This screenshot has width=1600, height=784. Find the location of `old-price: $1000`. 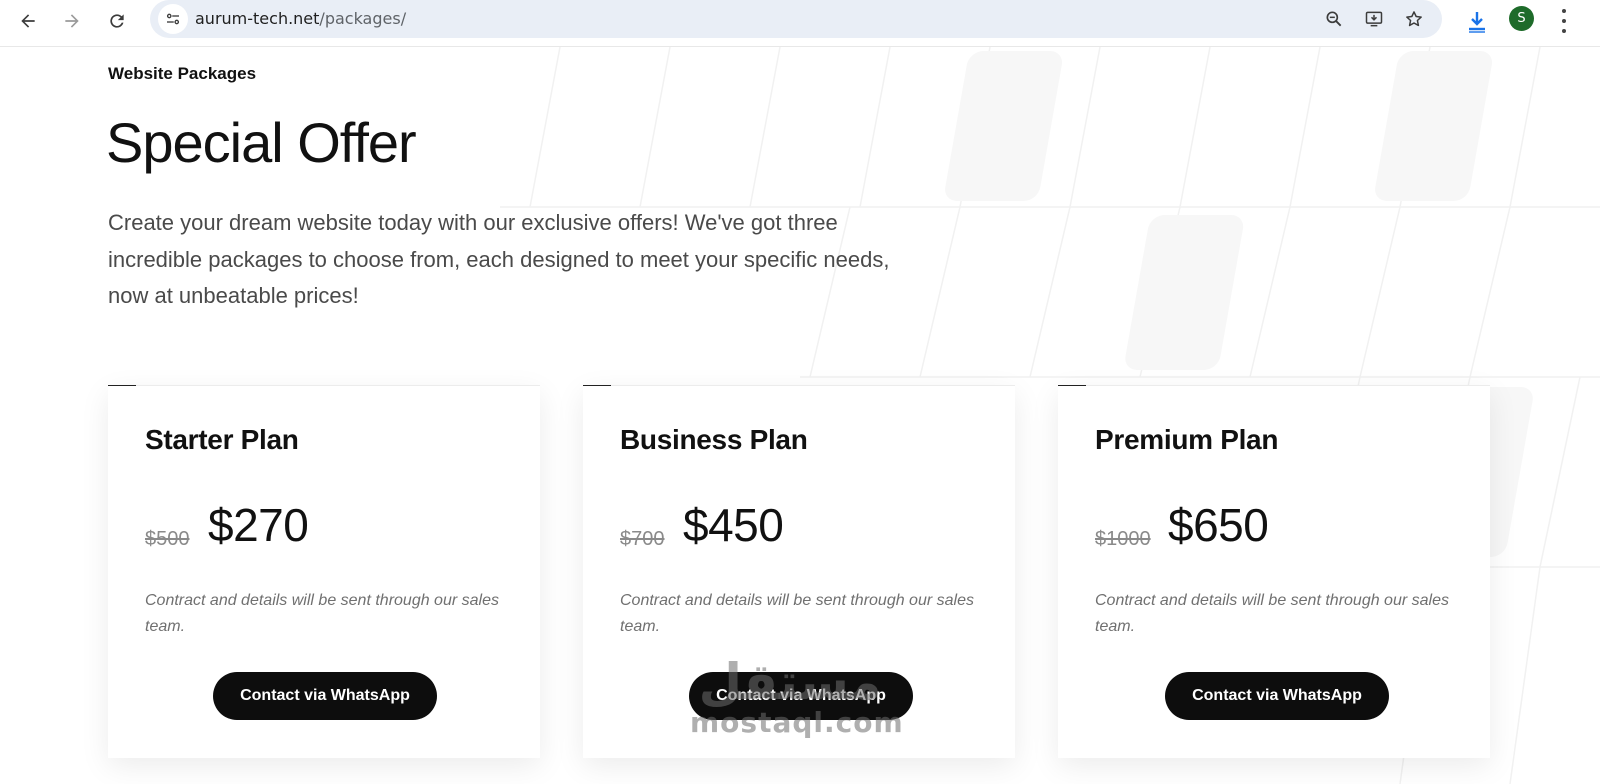

old-price: $1000 is located at coordinates (1123, 539).